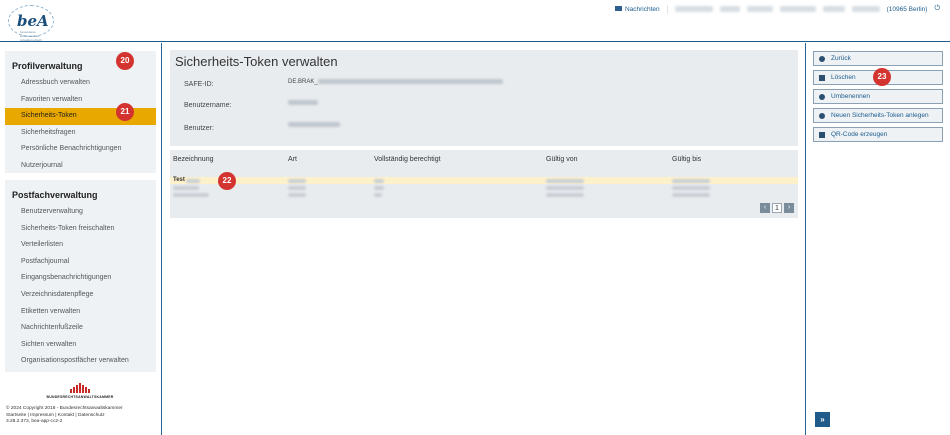 Image resolution: width=950 pixels, height=435 pixels. What do you see at coordinates (642, 9) in the screenshot?
I see `messages-label: Nachrichten` at bounding box center [642, 9].